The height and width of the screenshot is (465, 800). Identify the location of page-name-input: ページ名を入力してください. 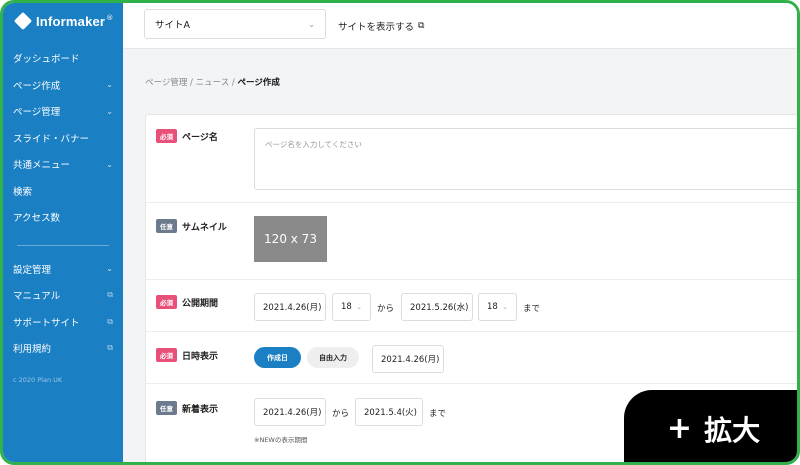
(525, 159).